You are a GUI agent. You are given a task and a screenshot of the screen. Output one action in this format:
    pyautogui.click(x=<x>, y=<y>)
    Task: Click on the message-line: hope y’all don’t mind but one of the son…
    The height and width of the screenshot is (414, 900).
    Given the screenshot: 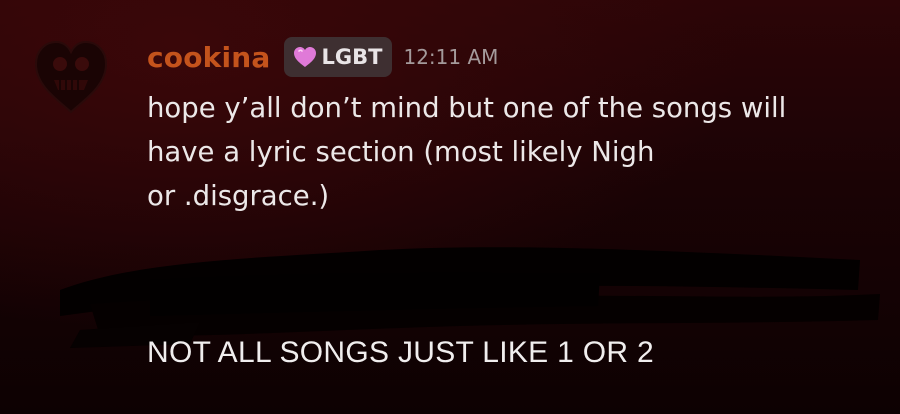 What is the action you would take?
    pyautogui.click(x=467, y=108)
    